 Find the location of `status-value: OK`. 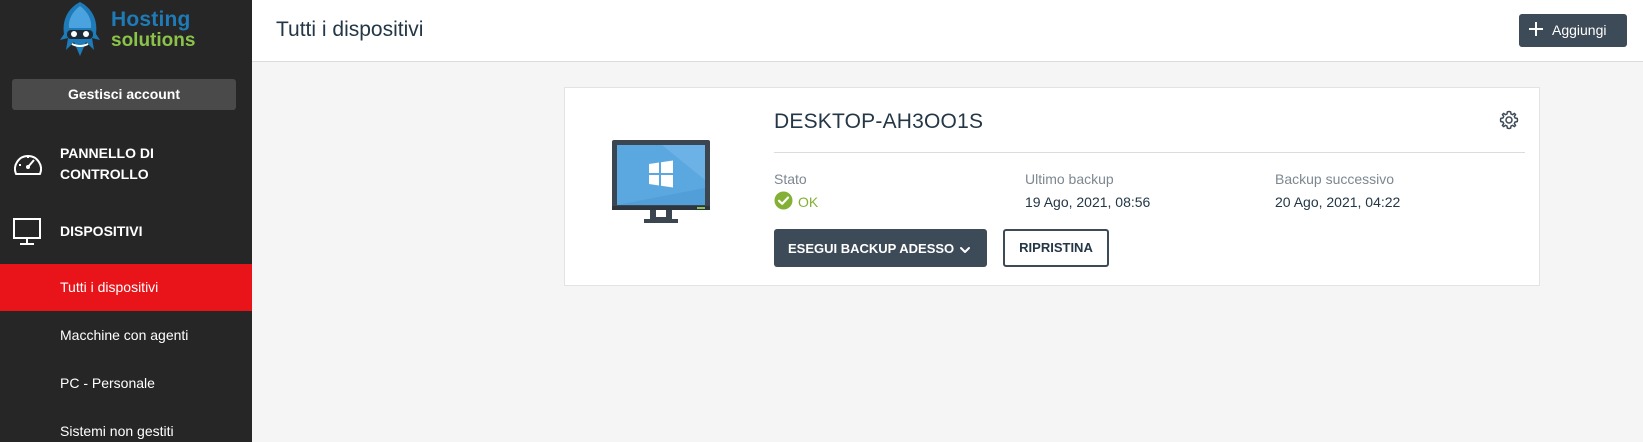

status-value: OK is located at coordinates (808, 202).